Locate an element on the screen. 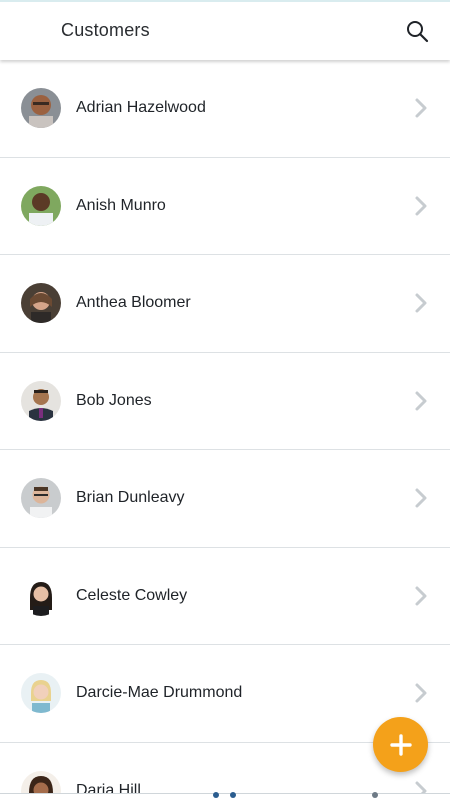  plus-icon is located at coordinates (400, 744).